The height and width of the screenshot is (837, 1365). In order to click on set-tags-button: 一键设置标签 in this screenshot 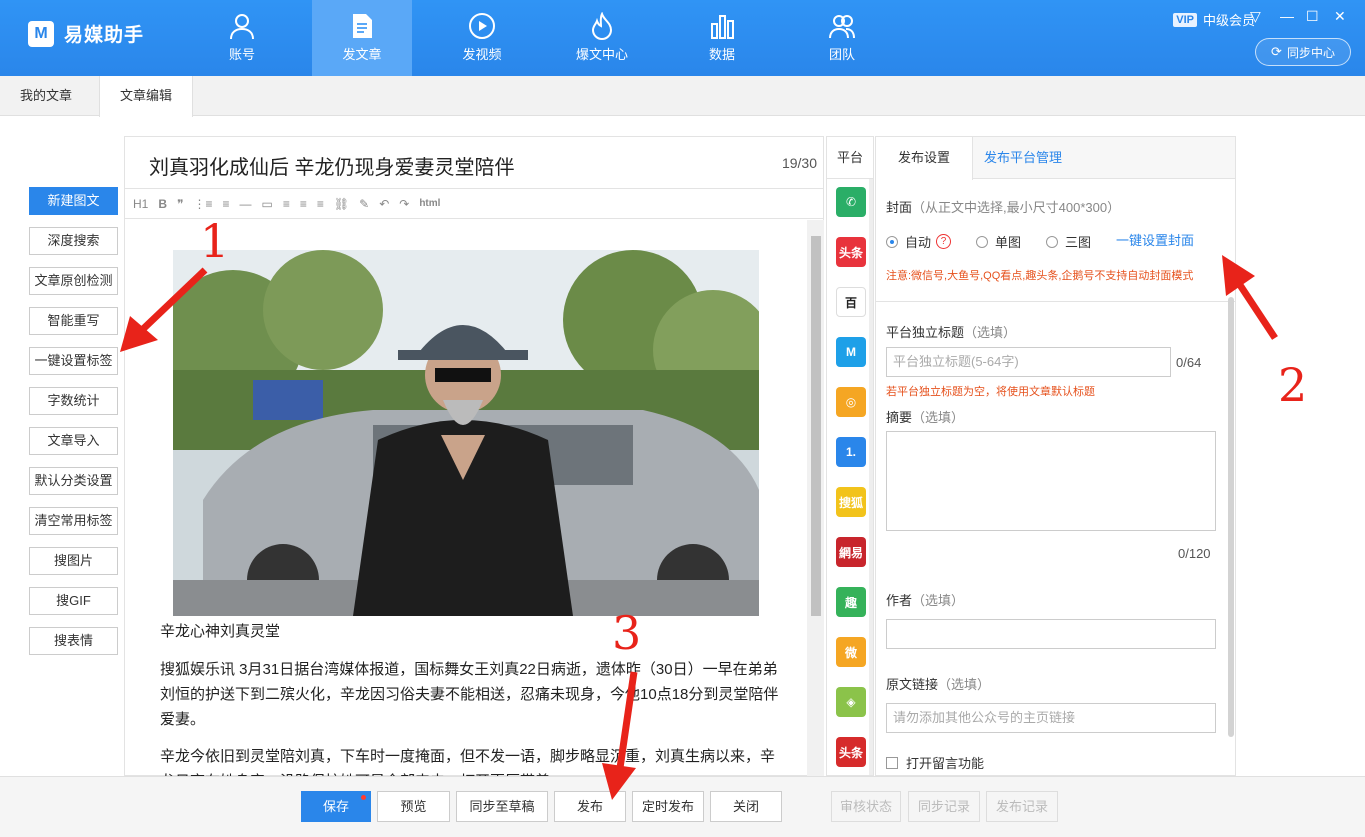, I will do `click(73, 361)`.